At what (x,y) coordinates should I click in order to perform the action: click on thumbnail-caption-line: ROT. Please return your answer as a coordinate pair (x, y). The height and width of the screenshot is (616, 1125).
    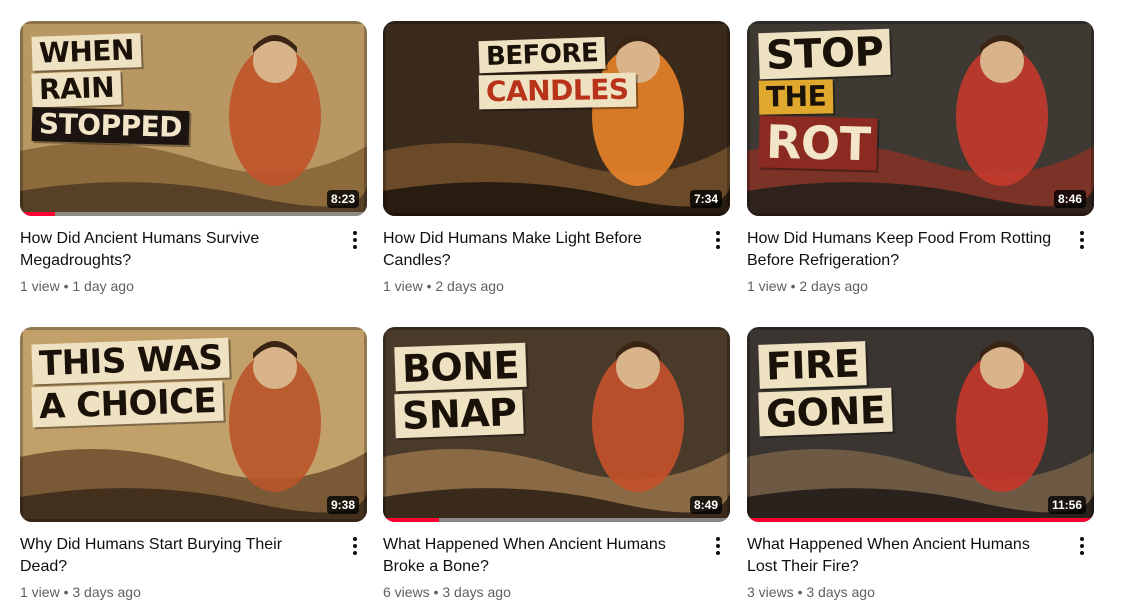
    Looking at the image, I should click on (818, 143).